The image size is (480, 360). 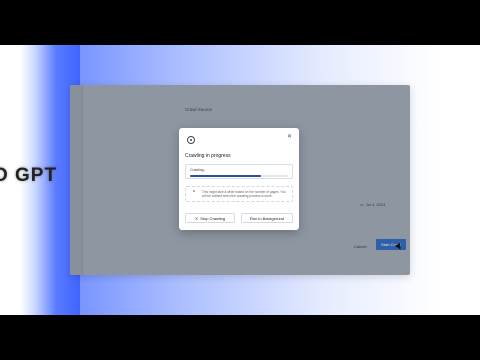 What do you see at coordinates (225, 176) in the screenshot?
I see `progress-fill` at bounding box center [225, 176].